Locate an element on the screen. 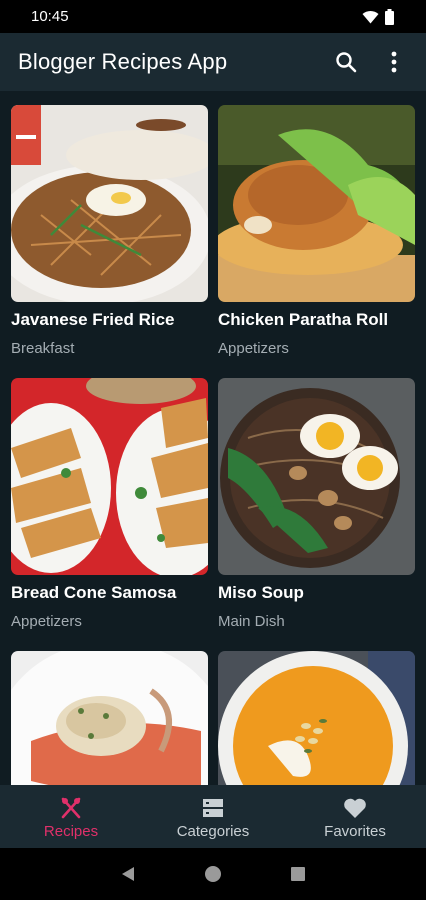 This screenshot has width=426, height=900. battery-icon is located at coordinates (389, 16).